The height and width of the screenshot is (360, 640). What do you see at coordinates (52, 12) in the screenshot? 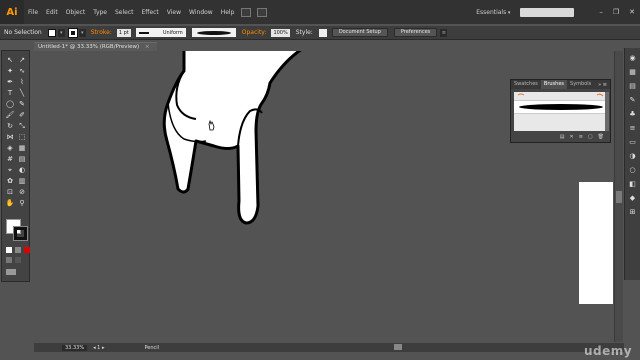
I see `menu-edit: Edit` at bounding box center [52, 12].